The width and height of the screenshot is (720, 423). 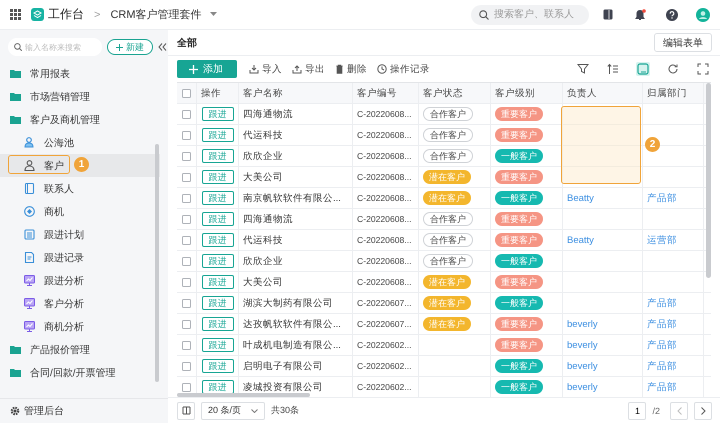 What do you see at coordinates (80, 257) in the screenshot?
I see `sidebar-item: 跟进记录` at bounding box center [80, 257].